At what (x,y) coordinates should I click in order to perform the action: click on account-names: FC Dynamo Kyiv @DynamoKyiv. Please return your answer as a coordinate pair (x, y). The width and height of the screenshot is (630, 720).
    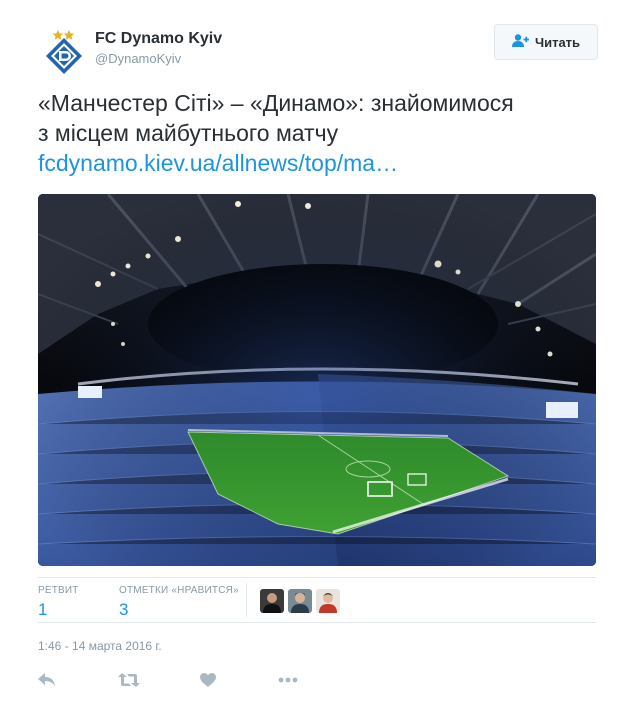
    Looking at the image, I should click on (158, 48).